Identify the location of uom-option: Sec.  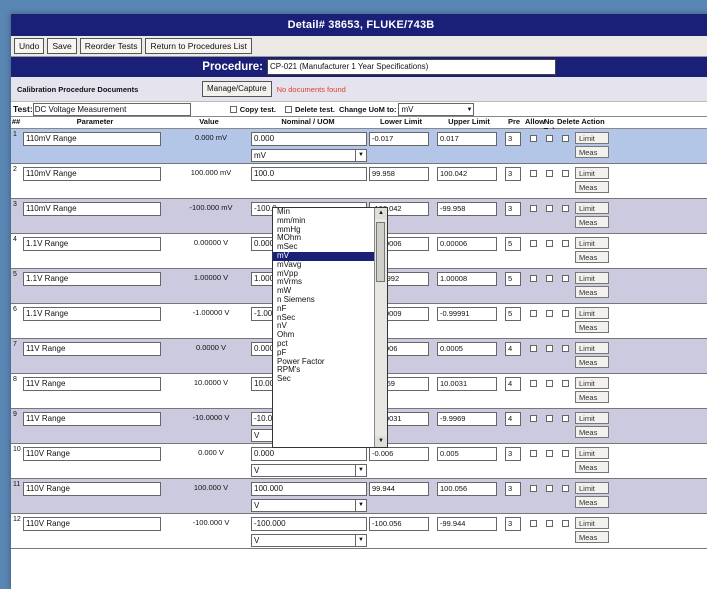
(323, 379).